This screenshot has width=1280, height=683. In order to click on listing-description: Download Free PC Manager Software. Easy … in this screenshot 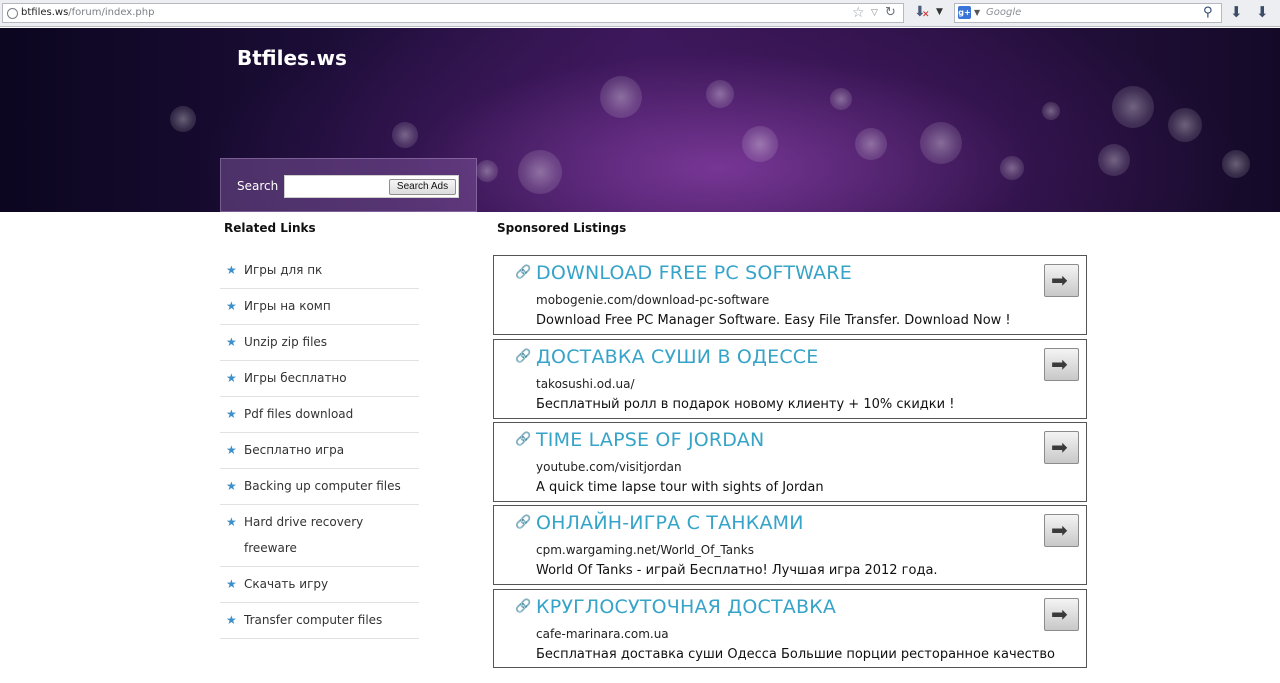, I will do `click(773, 320)`.